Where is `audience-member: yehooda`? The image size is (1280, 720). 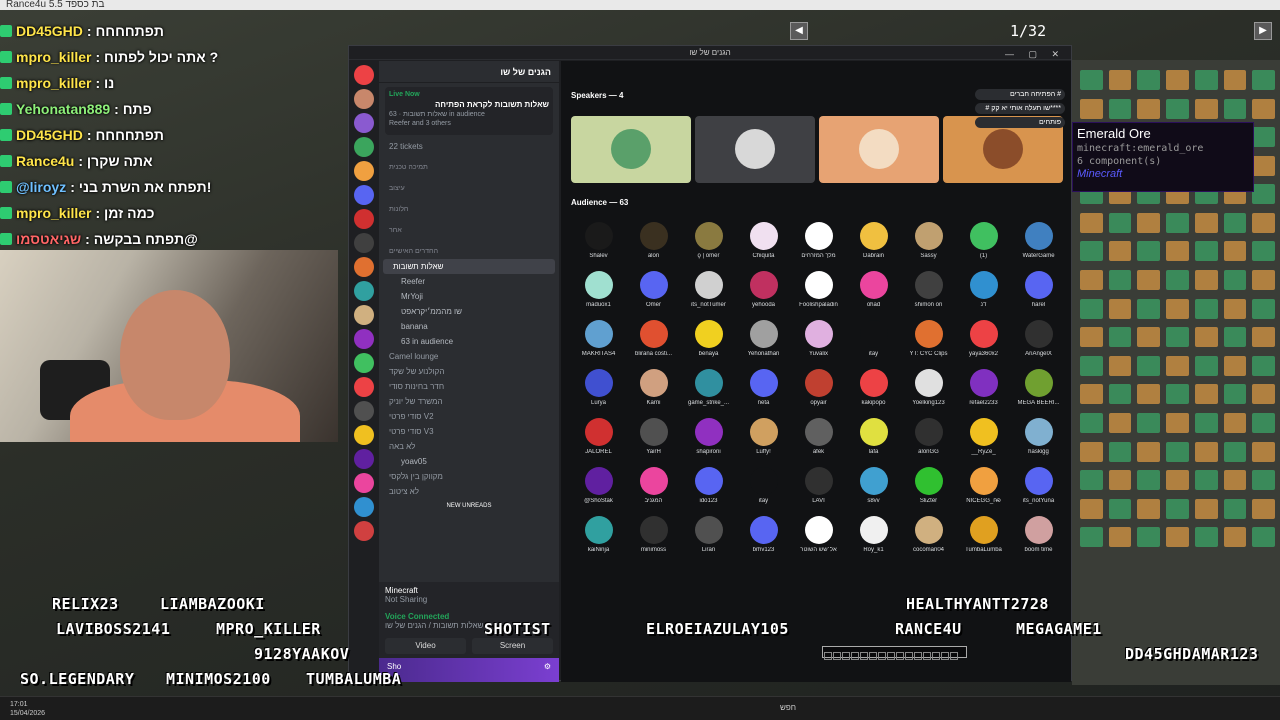 audience-member: yehooda is located at coordinates (763, 292).